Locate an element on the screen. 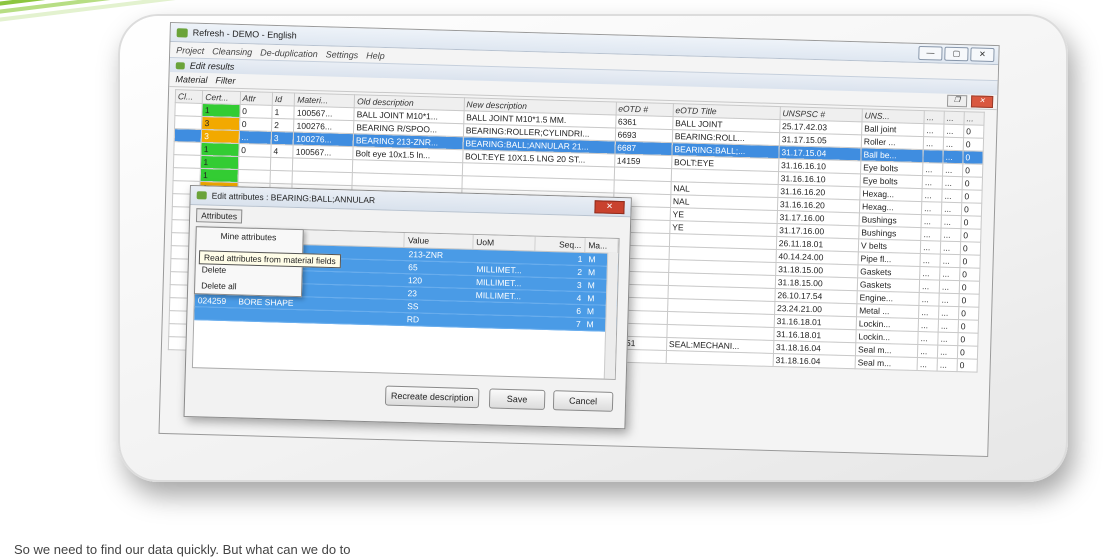 The height and width of the screenshot is (559, 1104). dialog-icon is located at coordinates (201, 195).